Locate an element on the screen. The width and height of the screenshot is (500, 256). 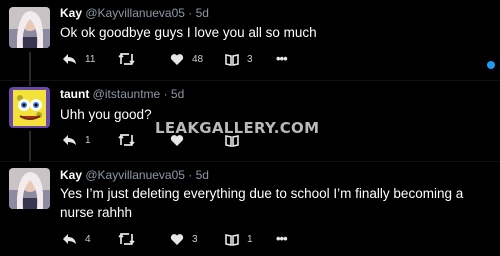
unread-indicator is located at coordinates (491, 65).